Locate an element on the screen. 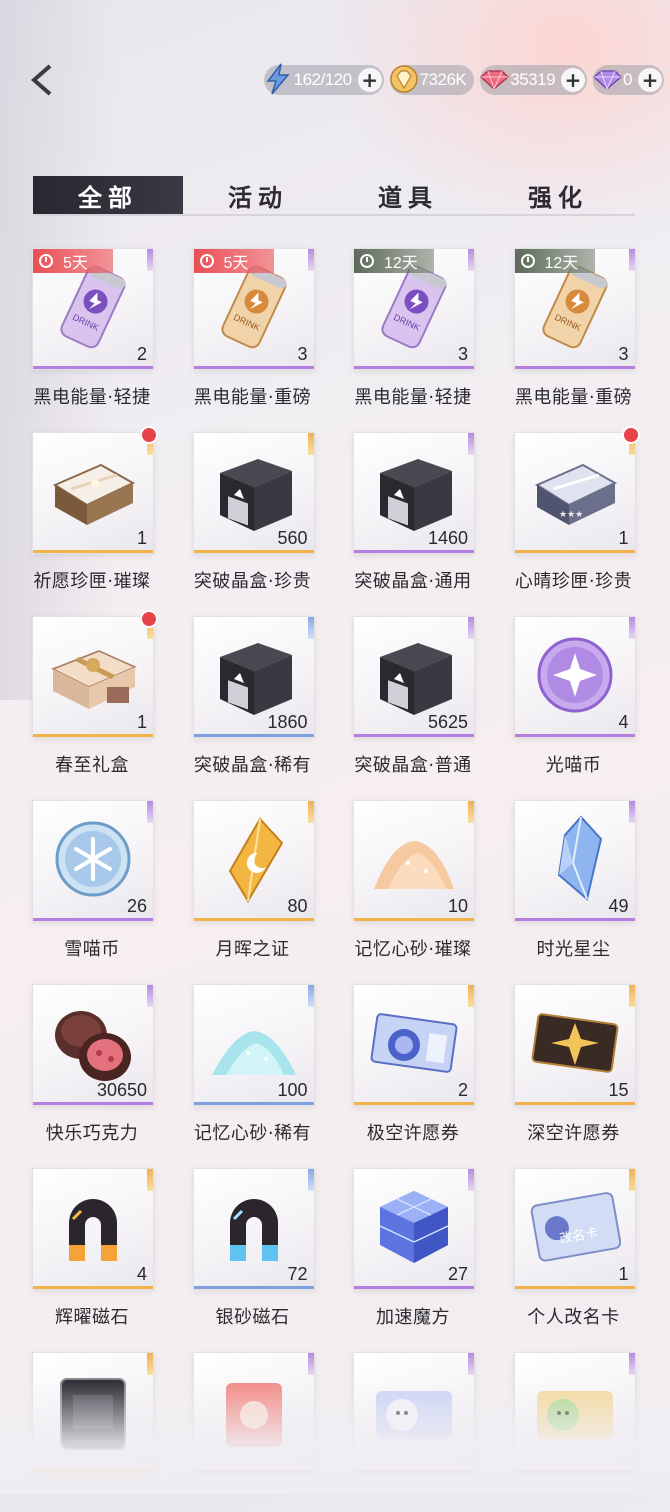 The height and width of the screenshot is (1512, 670). inventory-item: 100 记忆心砂·稀有 is located at coordinates (253, 1064).